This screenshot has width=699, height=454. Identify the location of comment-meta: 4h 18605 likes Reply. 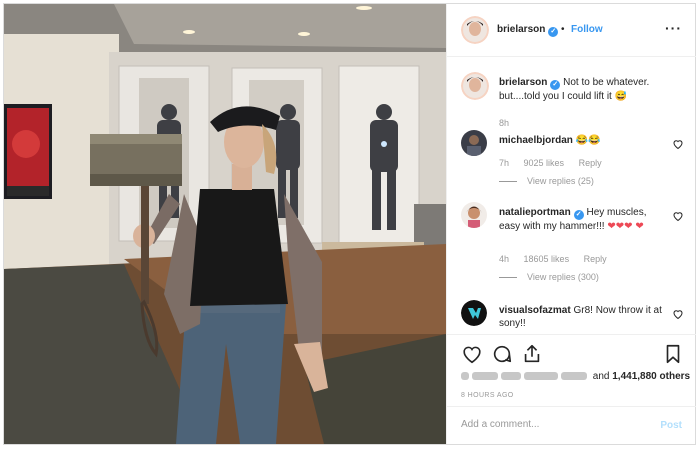
(559, 259).